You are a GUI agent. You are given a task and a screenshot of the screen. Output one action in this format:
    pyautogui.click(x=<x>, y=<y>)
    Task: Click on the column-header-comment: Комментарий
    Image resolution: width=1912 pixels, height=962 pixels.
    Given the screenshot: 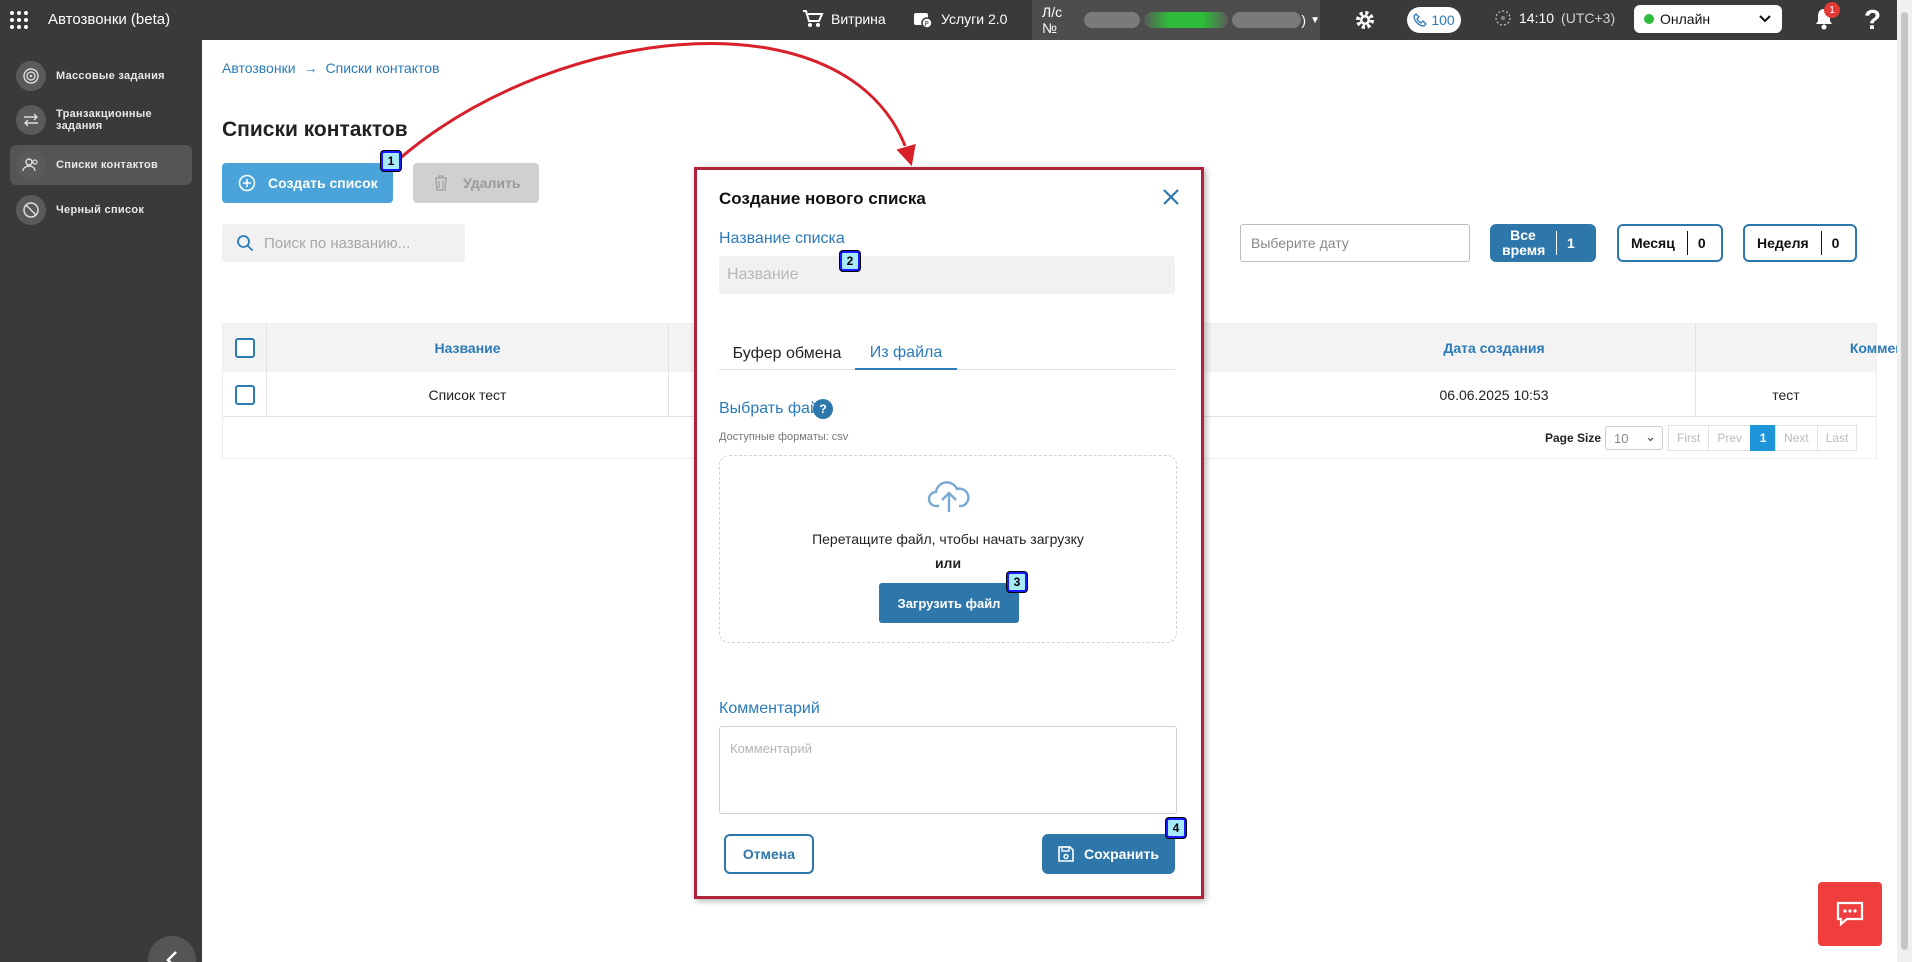 What is the action you would take?
    pyautogui.click(x=1804, y=348)
    